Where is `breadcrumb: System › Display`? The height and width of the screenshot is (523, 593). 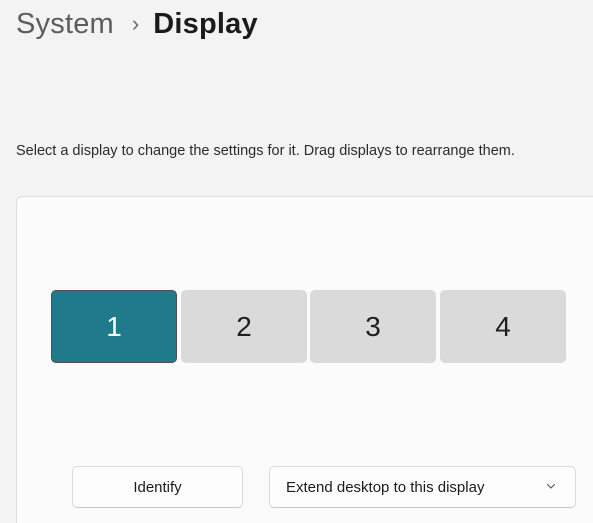
breadcrumb: System › Display is located at coordinates (137, 24).